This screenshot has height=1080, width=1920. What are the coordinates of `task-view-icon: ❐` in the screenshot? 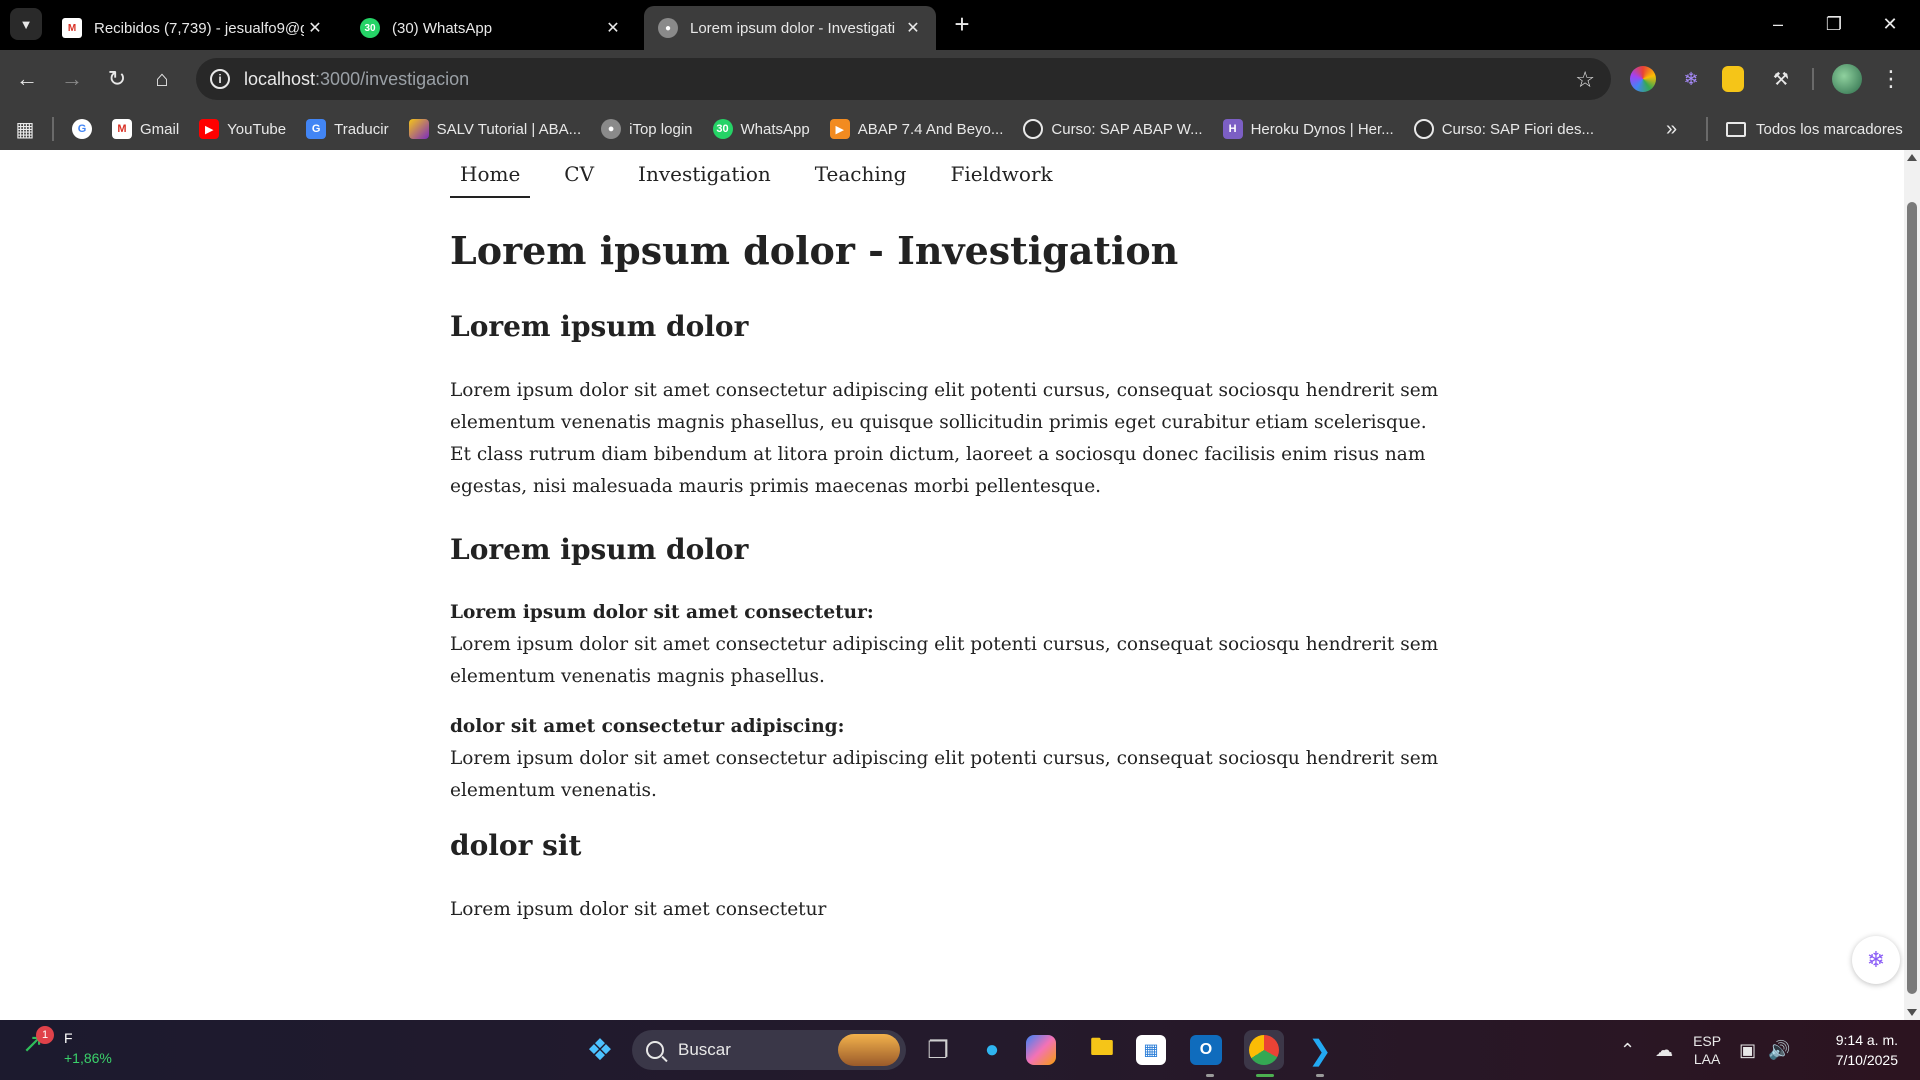 It's located at (938, 1050).